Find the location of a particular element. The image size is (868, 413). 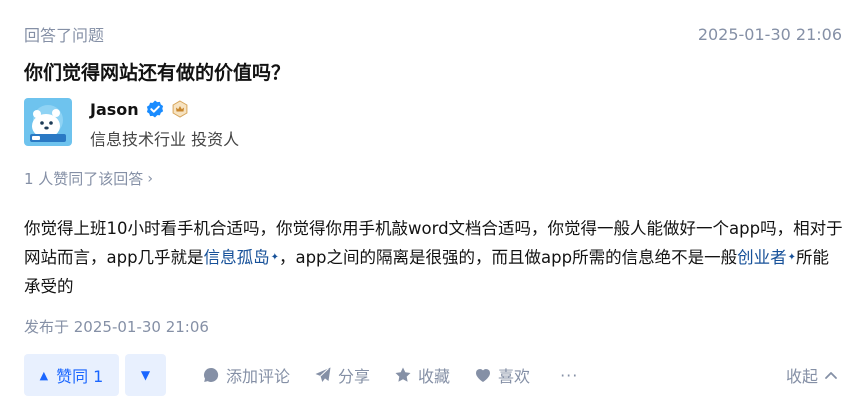

share-button: 分享 is located at coordinates (342, 375).